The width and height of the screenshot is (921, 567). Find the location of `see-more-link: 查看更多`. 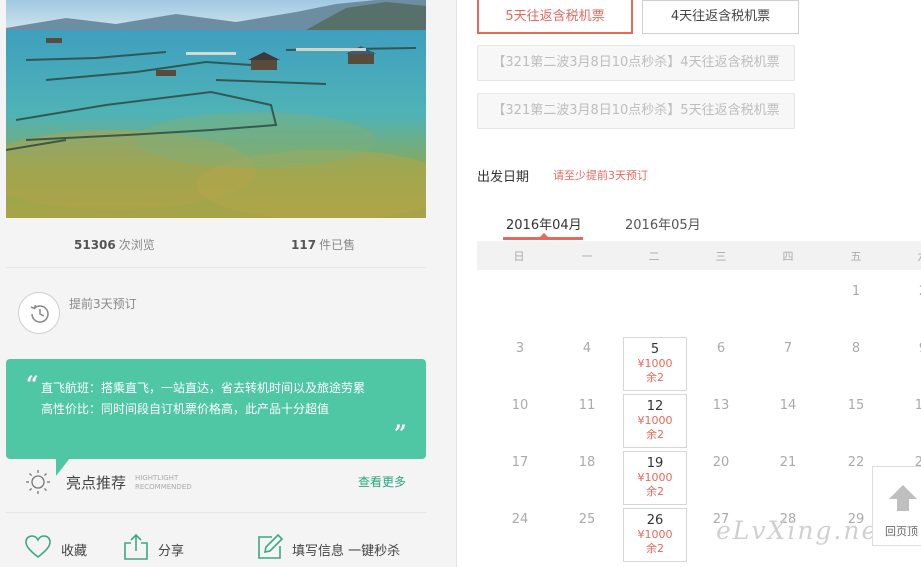

see-more-link: 查看更多 is located at coordinates (382, 481).